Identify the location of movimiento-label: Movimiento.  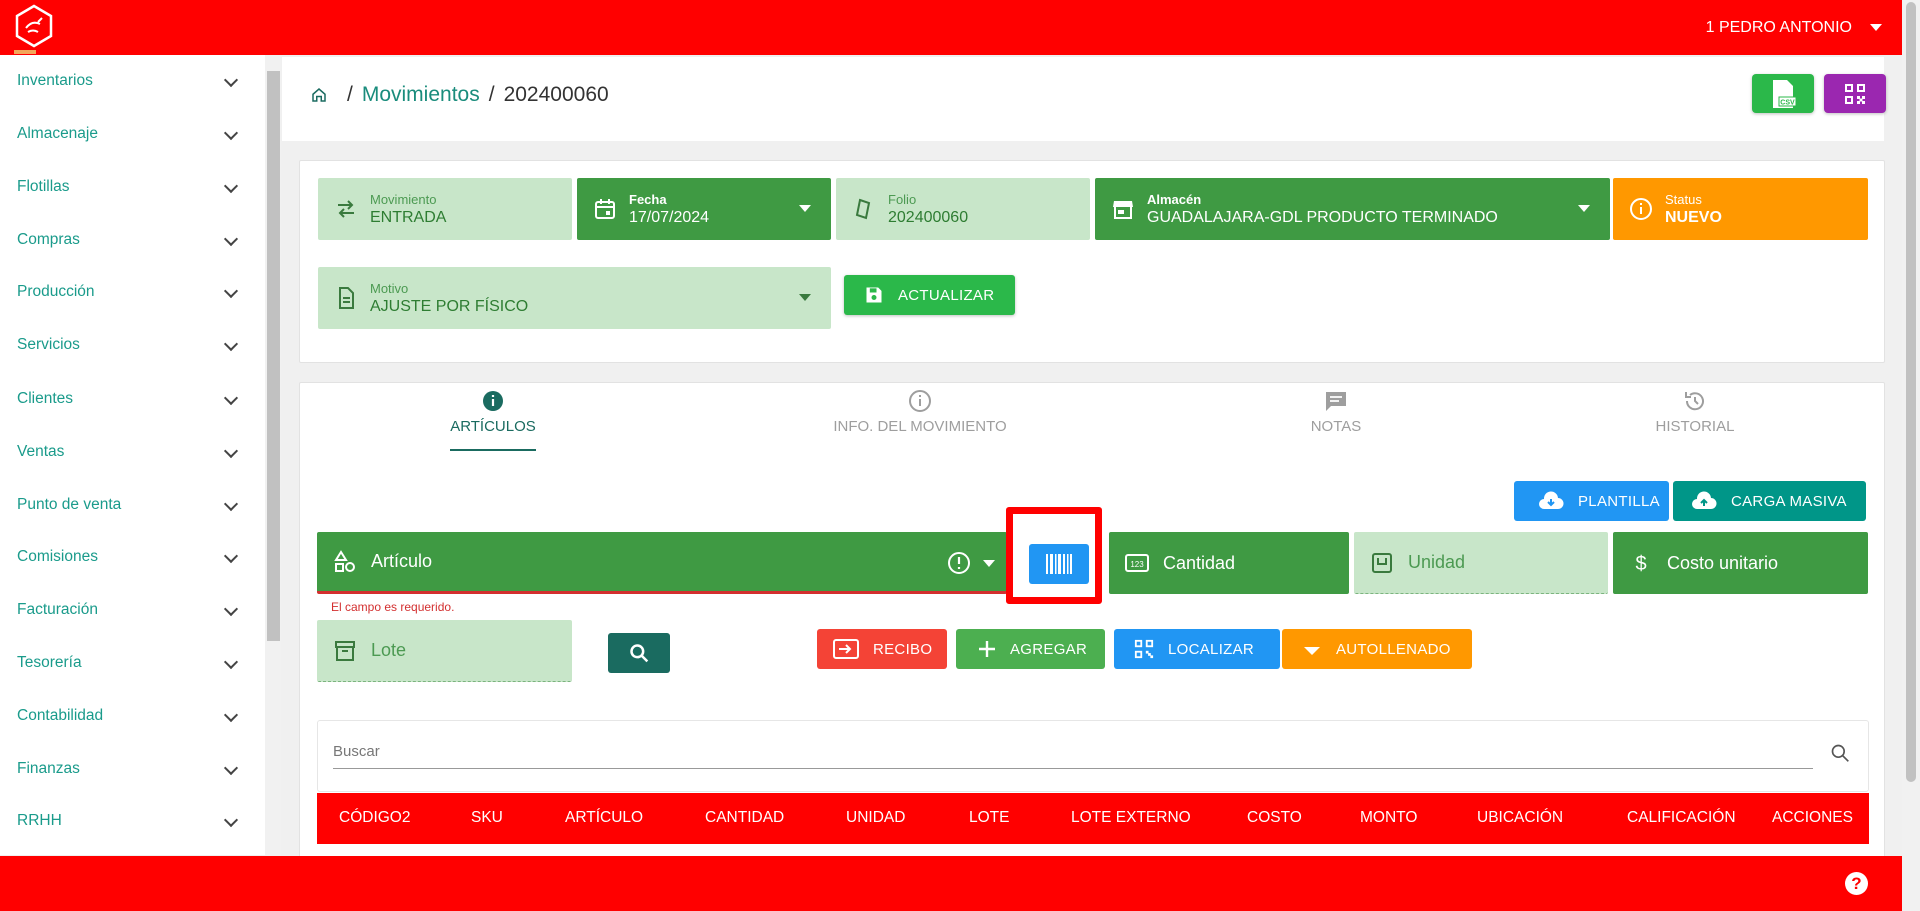
(403, 199).